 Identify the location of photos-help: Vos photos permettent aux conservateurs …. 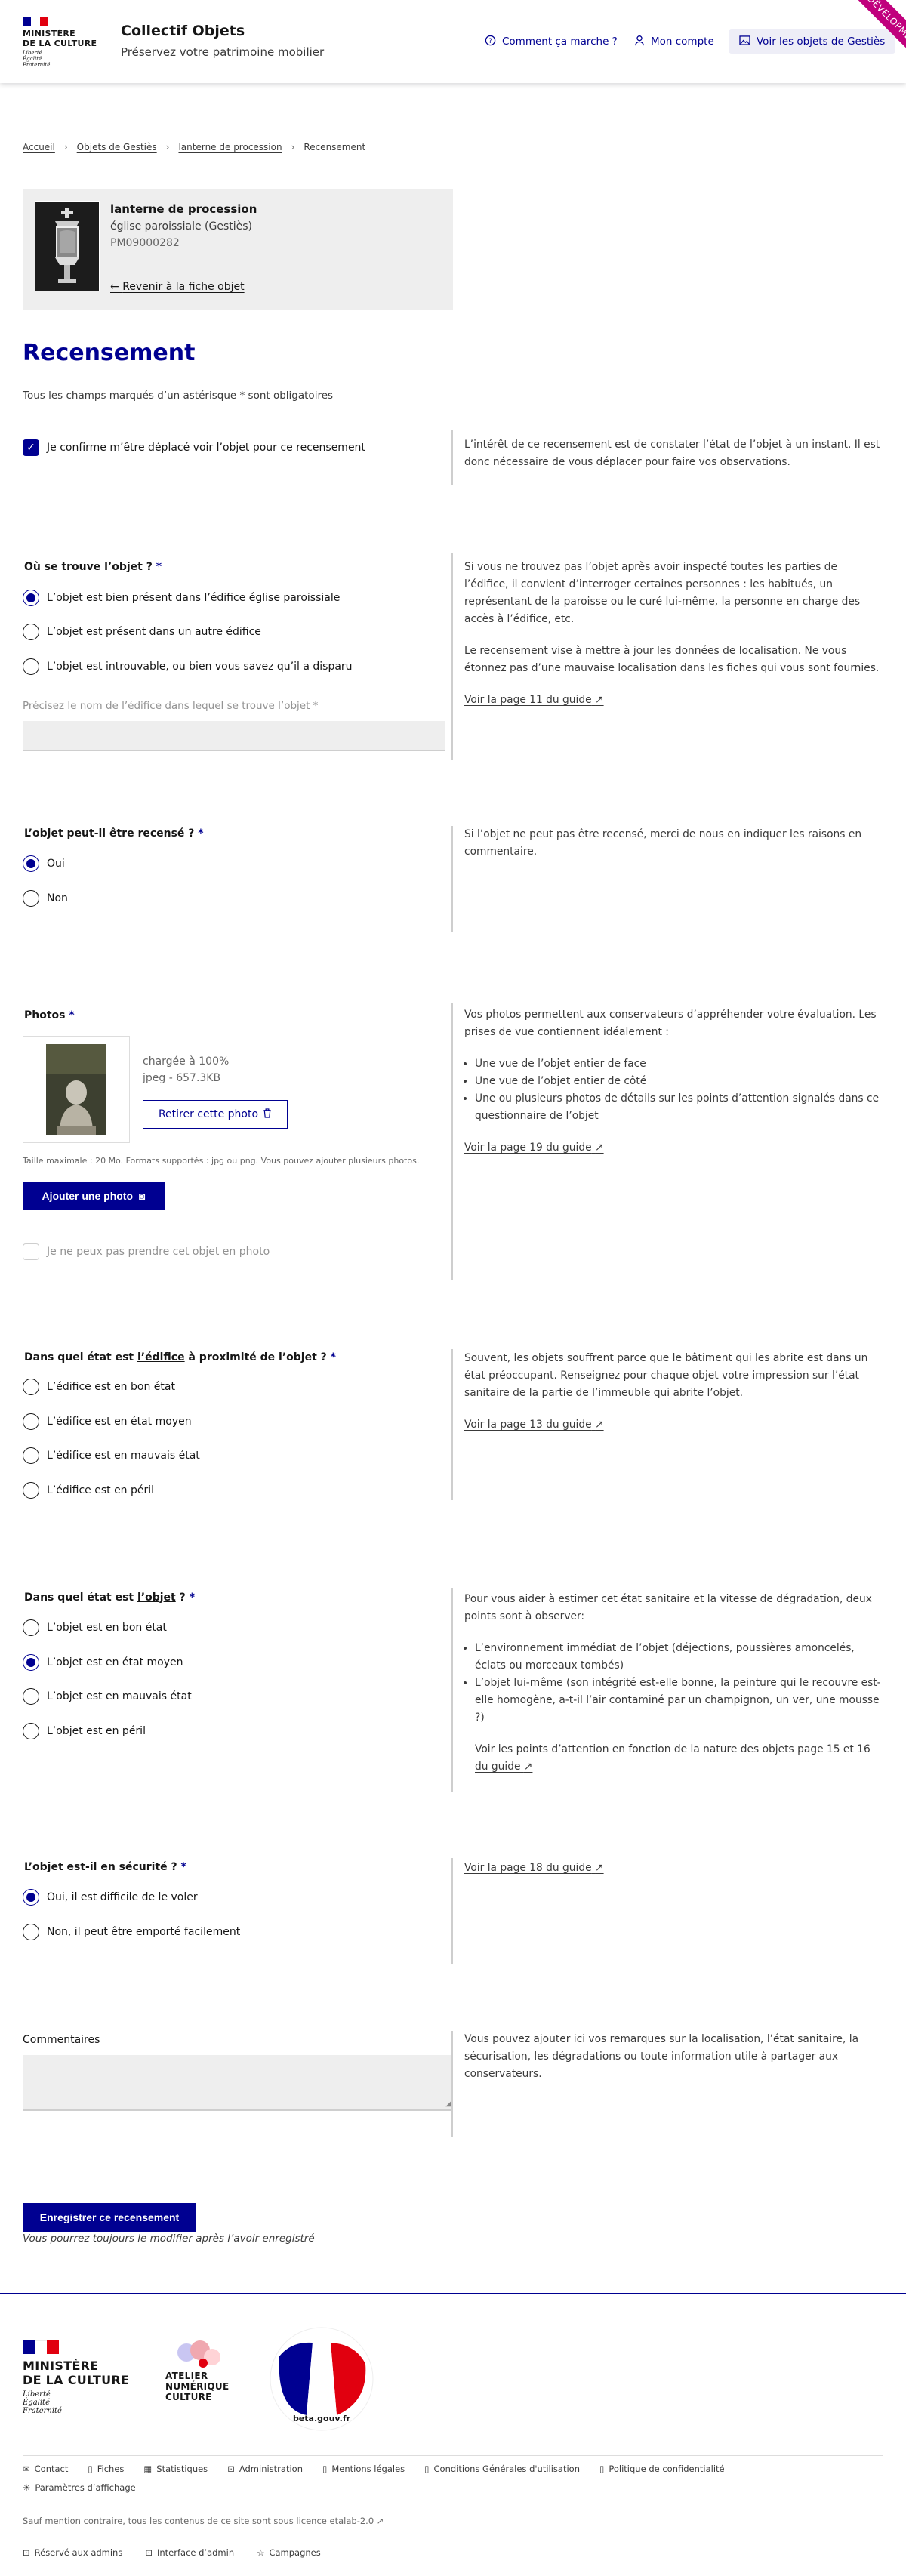
(674, 1081).